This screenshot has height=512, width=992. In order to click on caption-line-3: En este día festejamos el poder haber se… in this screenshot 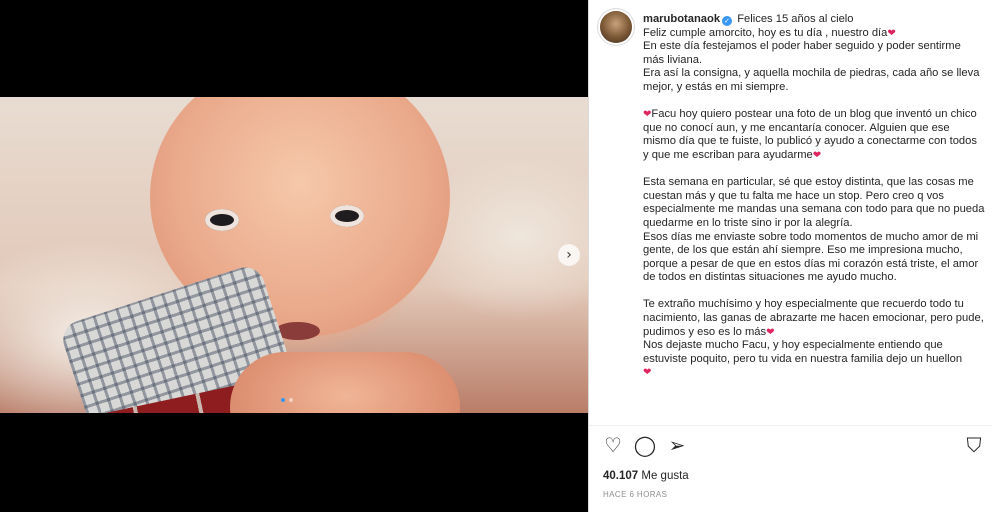, I will do `click(802, 53)`.